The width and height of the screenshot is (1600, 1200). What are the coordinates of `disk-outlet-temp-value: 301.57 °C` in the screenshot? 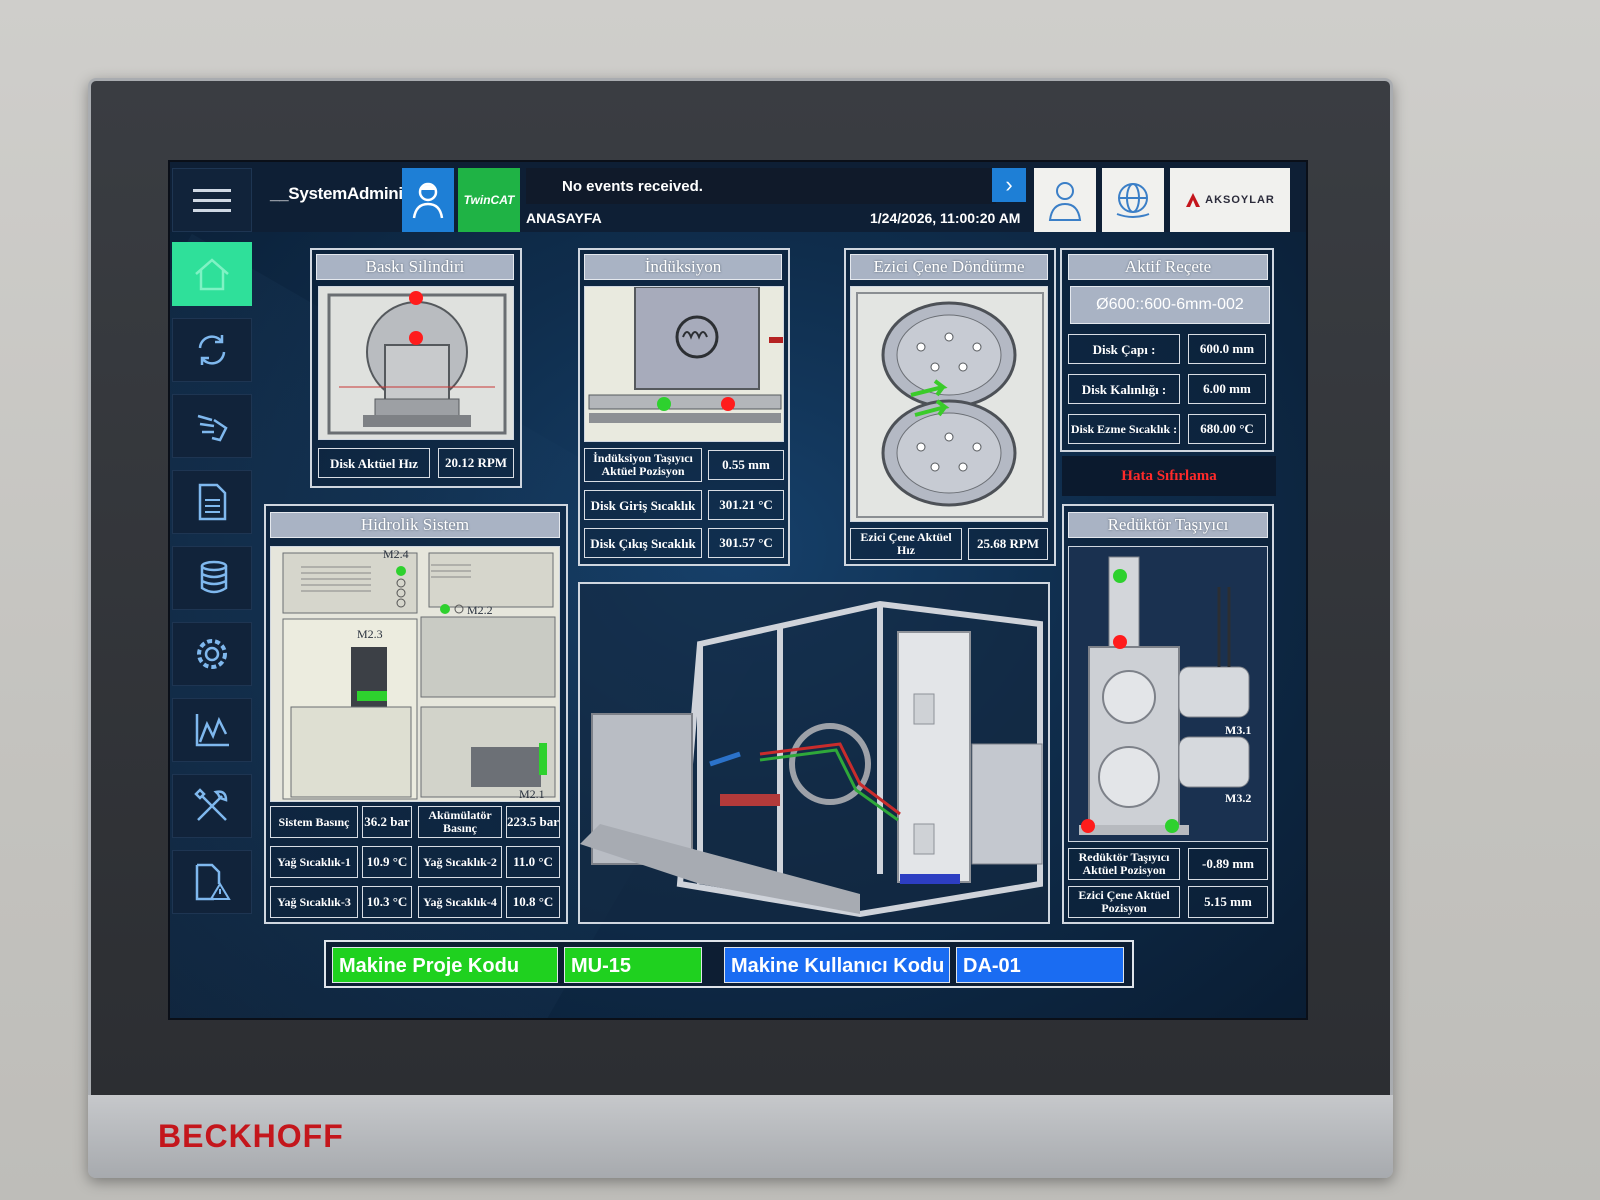 It's located at (746, 543).